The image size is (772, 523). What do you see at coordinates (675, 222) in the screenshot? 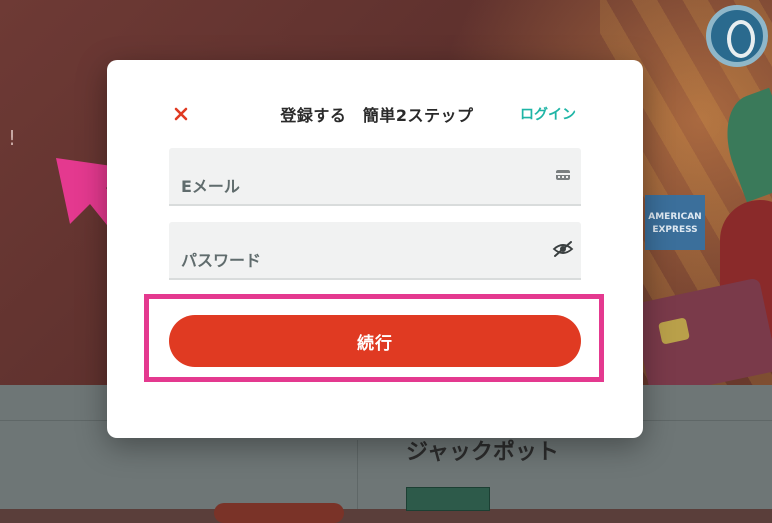
I see `amex-logo: AMERICAN EXPRESS` at bounding box center [675, 222].